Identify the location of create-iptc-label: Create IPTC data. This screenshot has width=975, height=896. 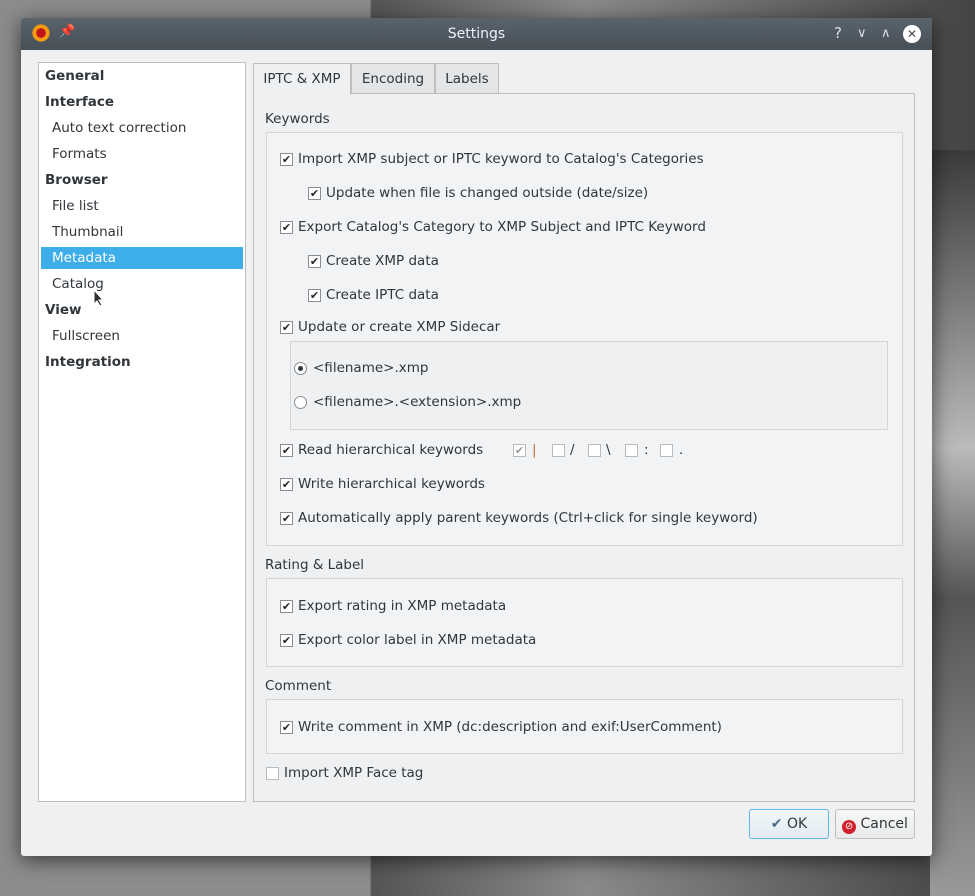
(382, 295).